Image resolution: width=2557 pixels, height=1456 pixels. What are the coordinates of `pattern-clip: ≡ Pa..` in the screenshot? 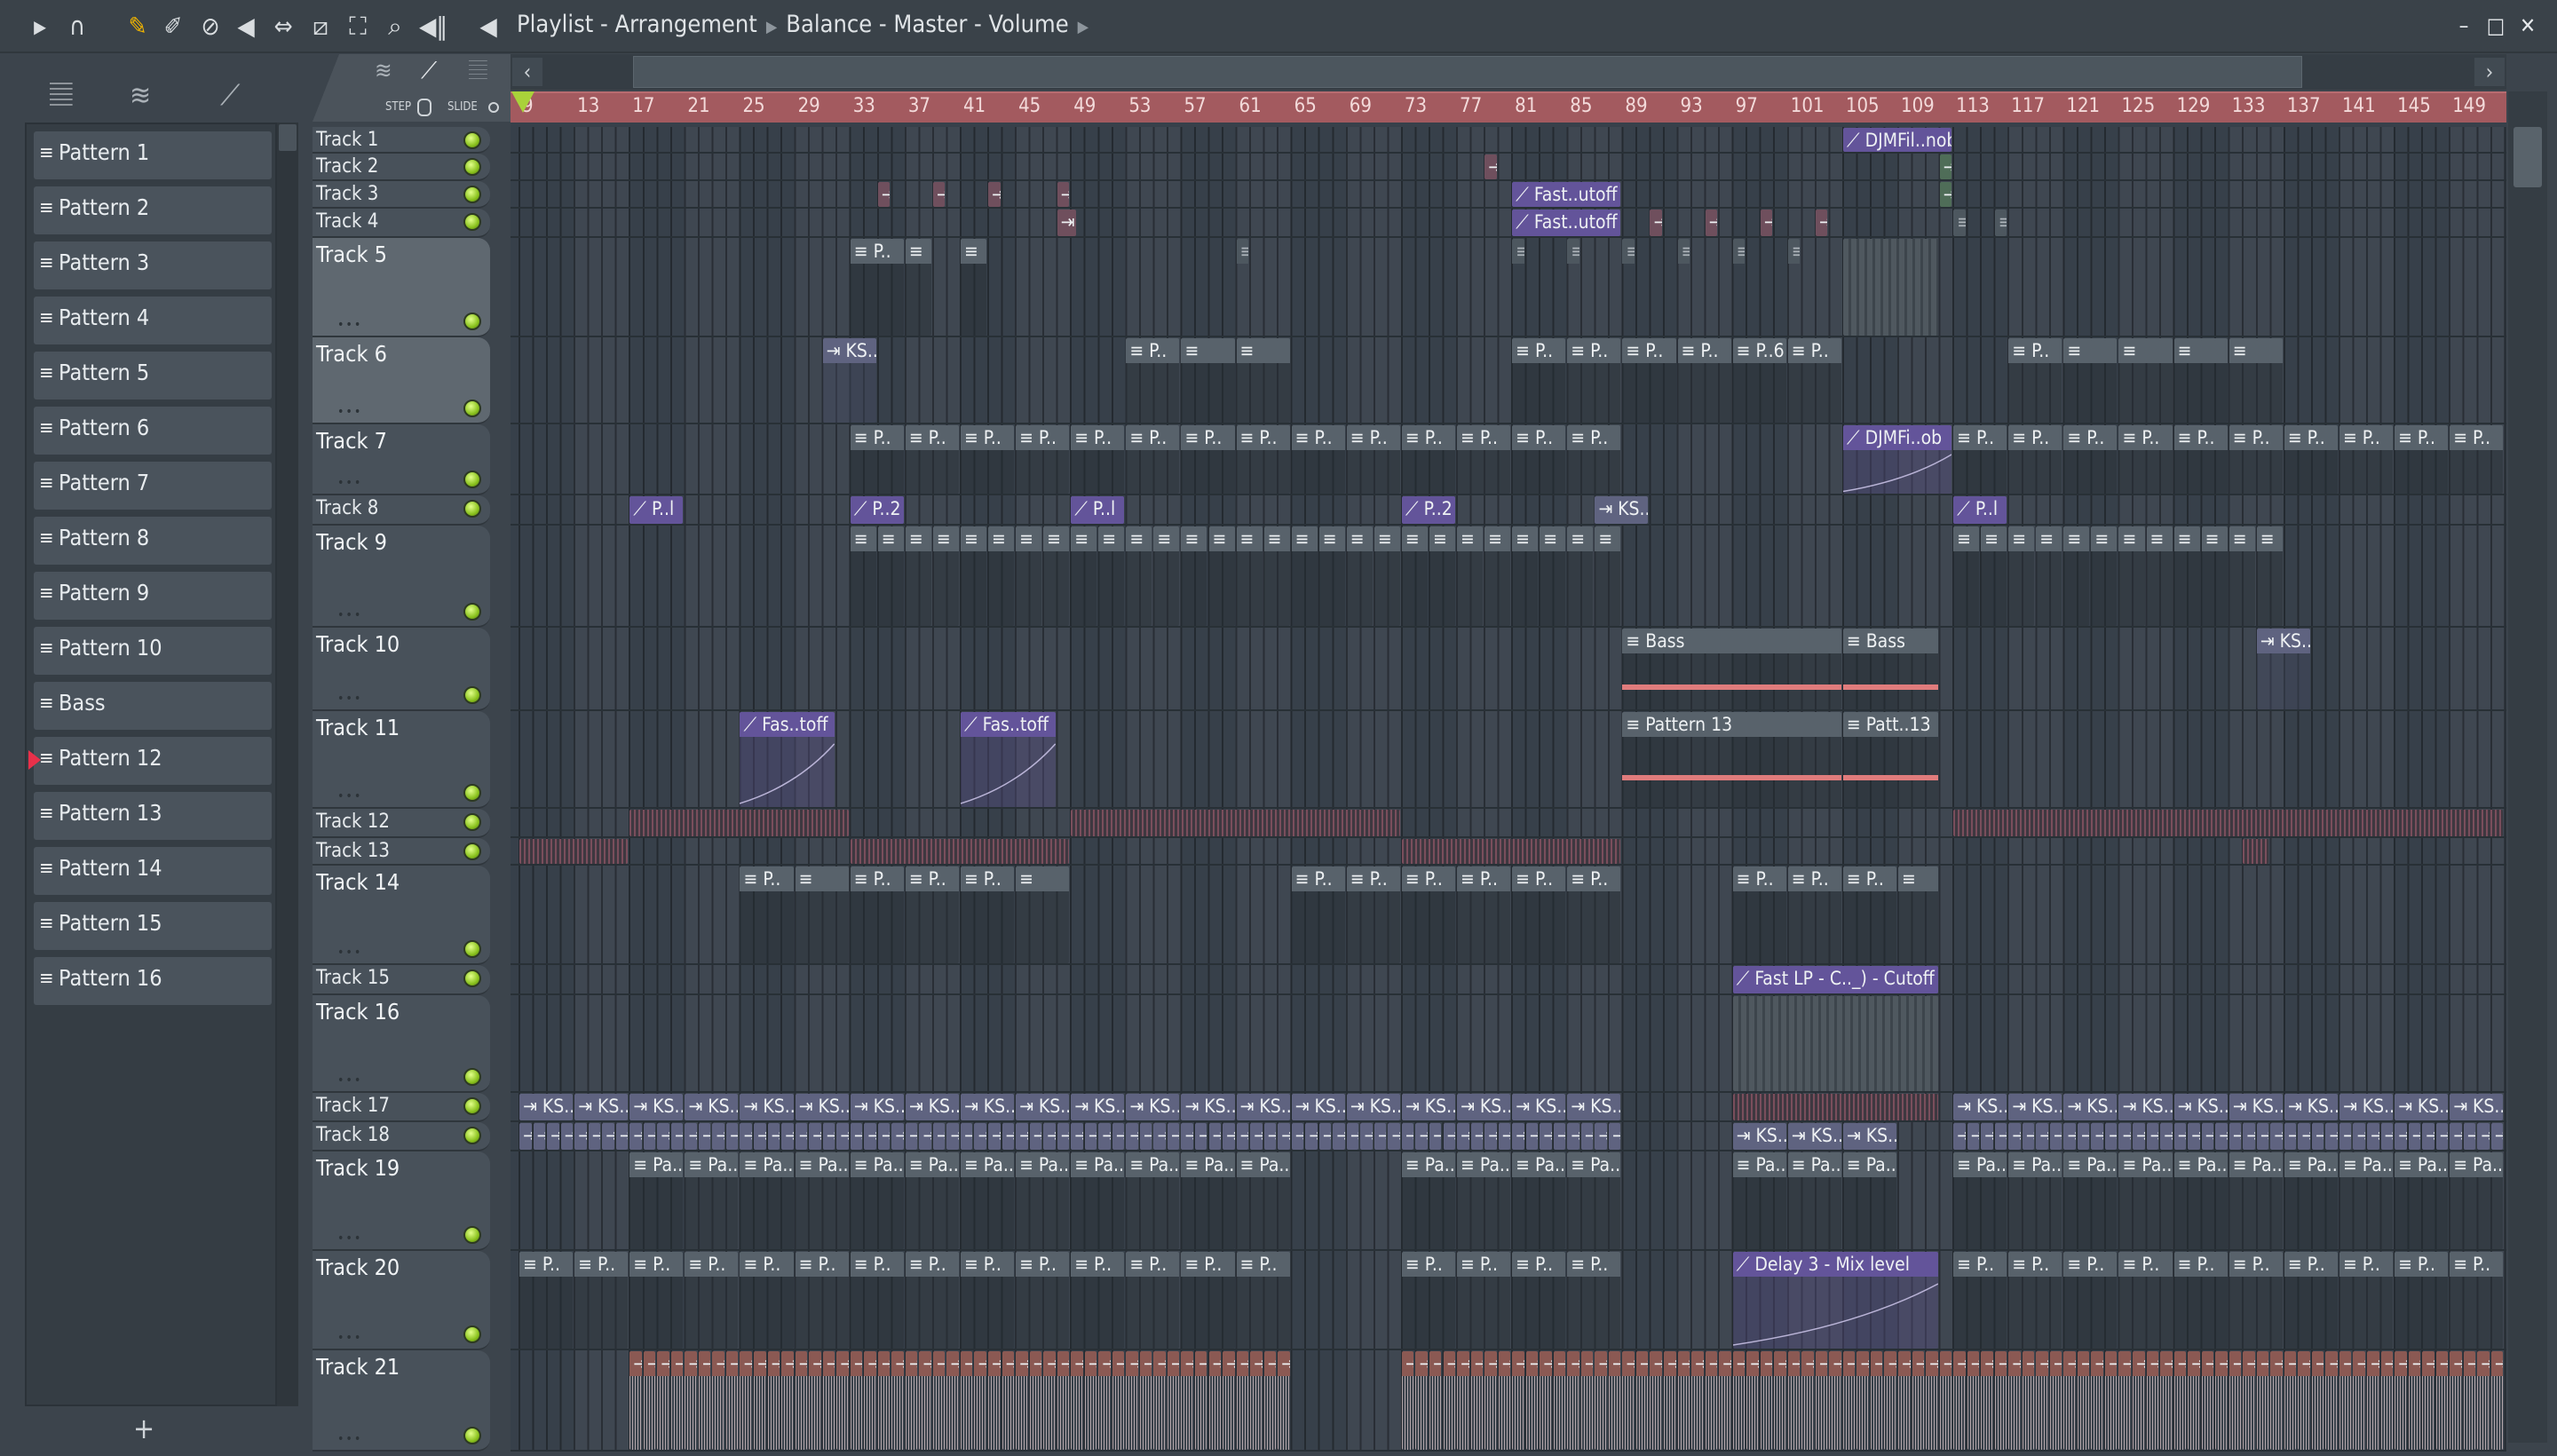 It's located at (2145, 1200).